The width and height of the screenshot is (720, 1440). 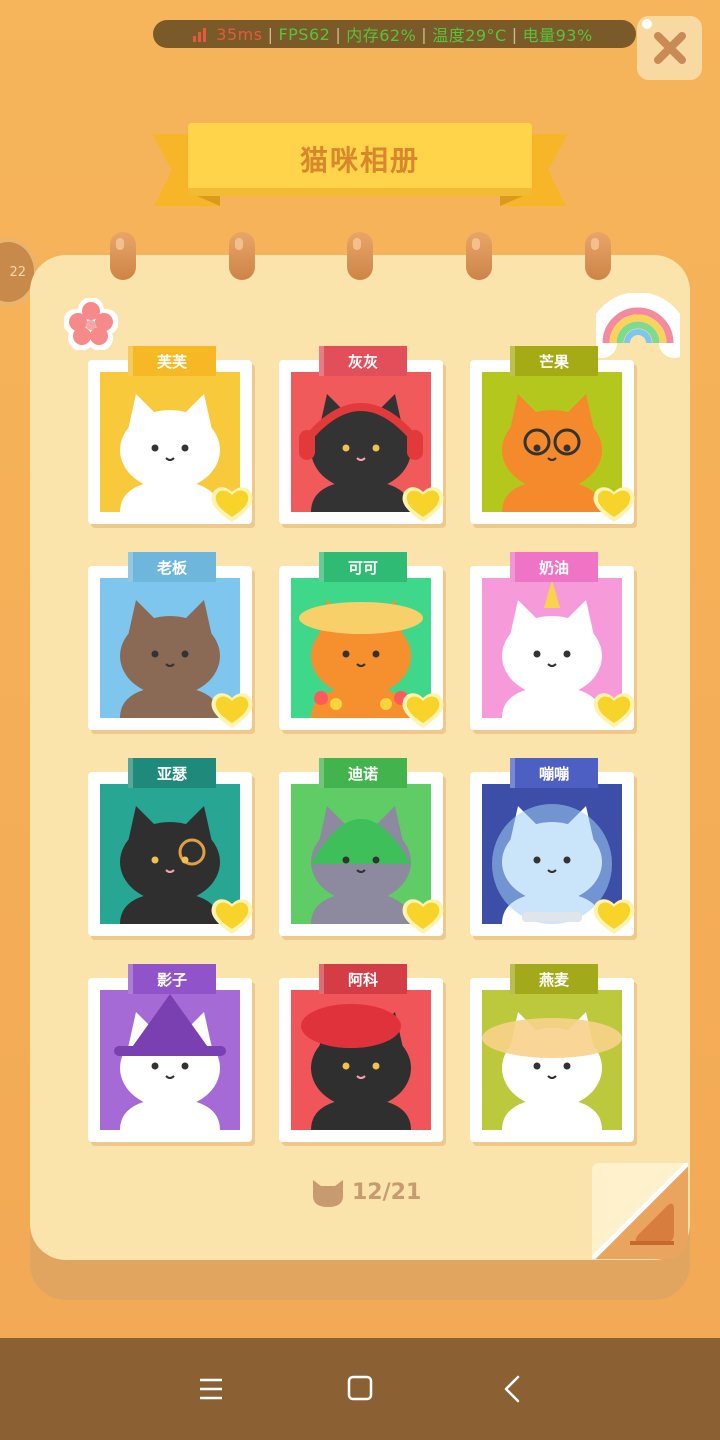 What do you see at coordinates (91, 324) in the screenshot?
I see `flower-sticker-icon` at bounding box center [91, 324].